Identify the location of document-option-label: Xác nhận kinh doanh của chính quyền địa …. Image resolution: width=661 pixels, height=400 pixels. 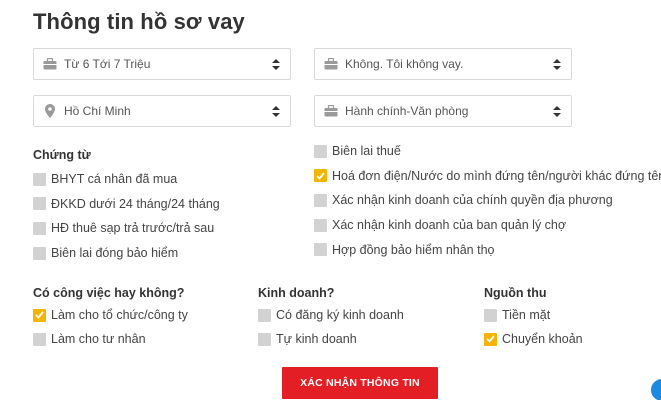
(472, 200).